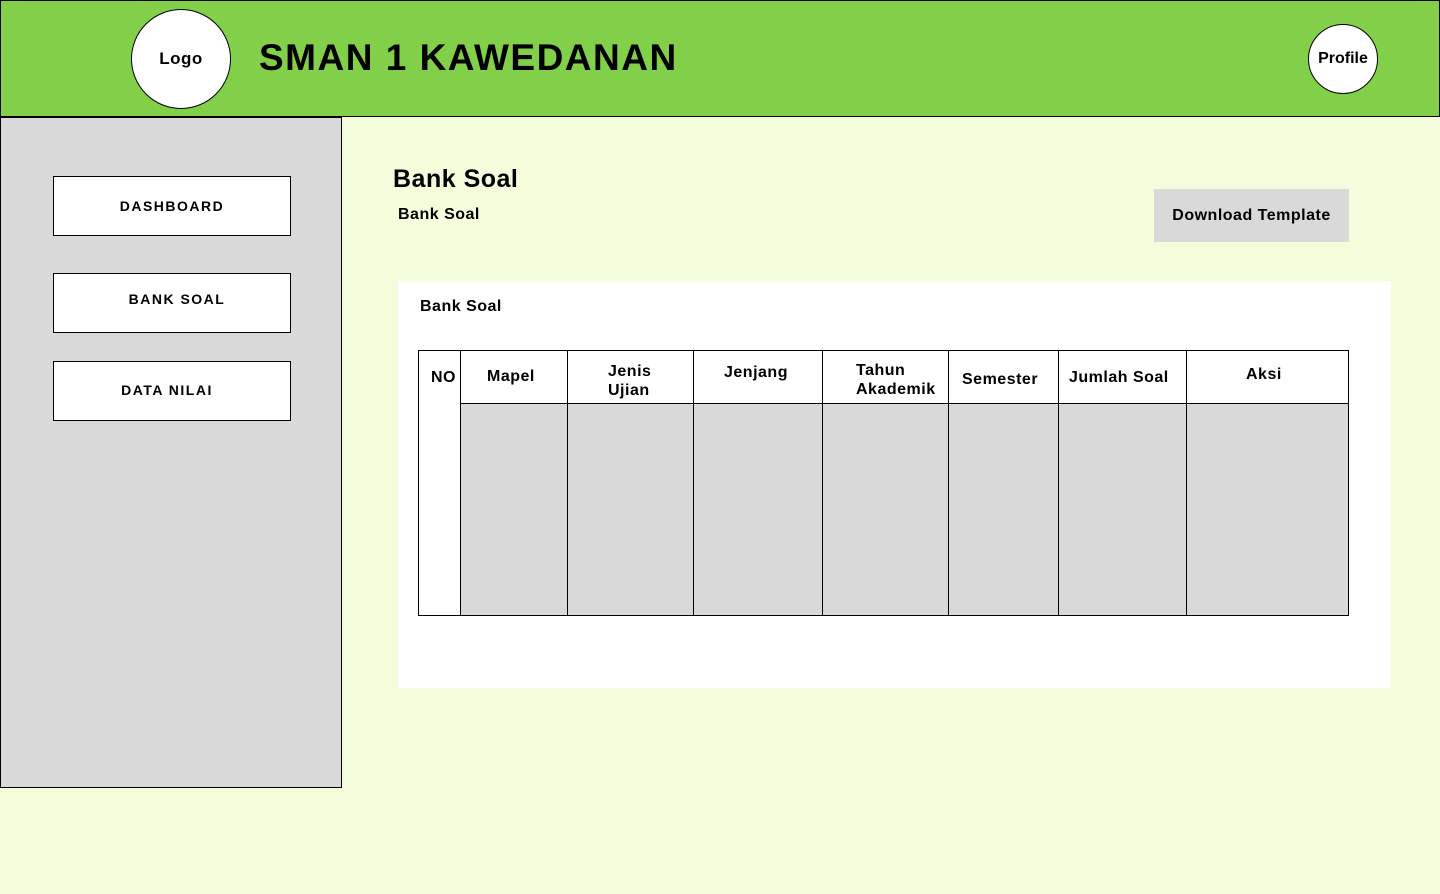 Image resolution: width=1440 pixels, height=894 pixels. I want to click on column-header-label: Semester, so click(1000, 379).